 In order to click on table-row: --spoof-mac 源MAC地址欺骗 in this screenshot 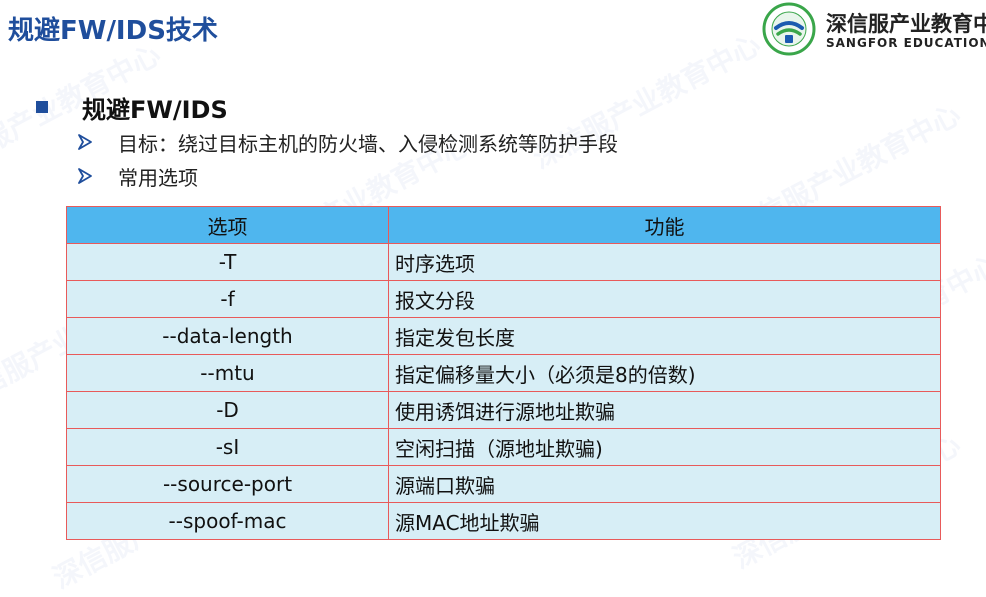, I will do `click(503, 521)`.